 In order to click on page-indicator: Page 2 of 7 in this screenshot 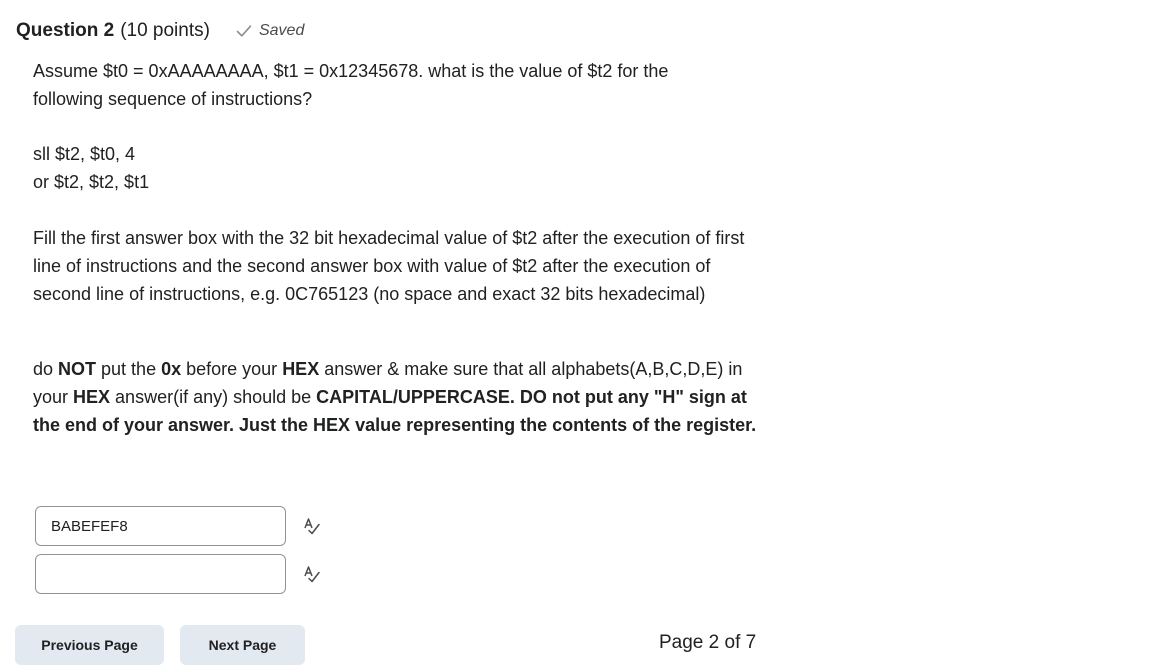, I will do `click(708, 642)`.